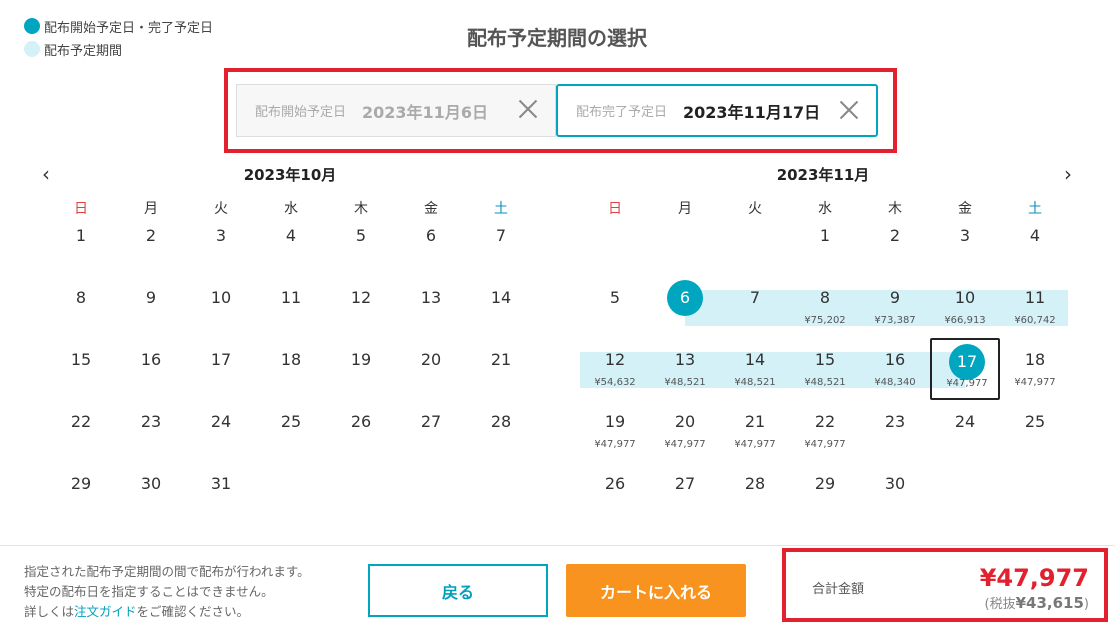 The width and height of the screenshot is (1114, 624). I want to click on note-line-2: 特定の配布日を指定することはできません。, so click(149, 591).